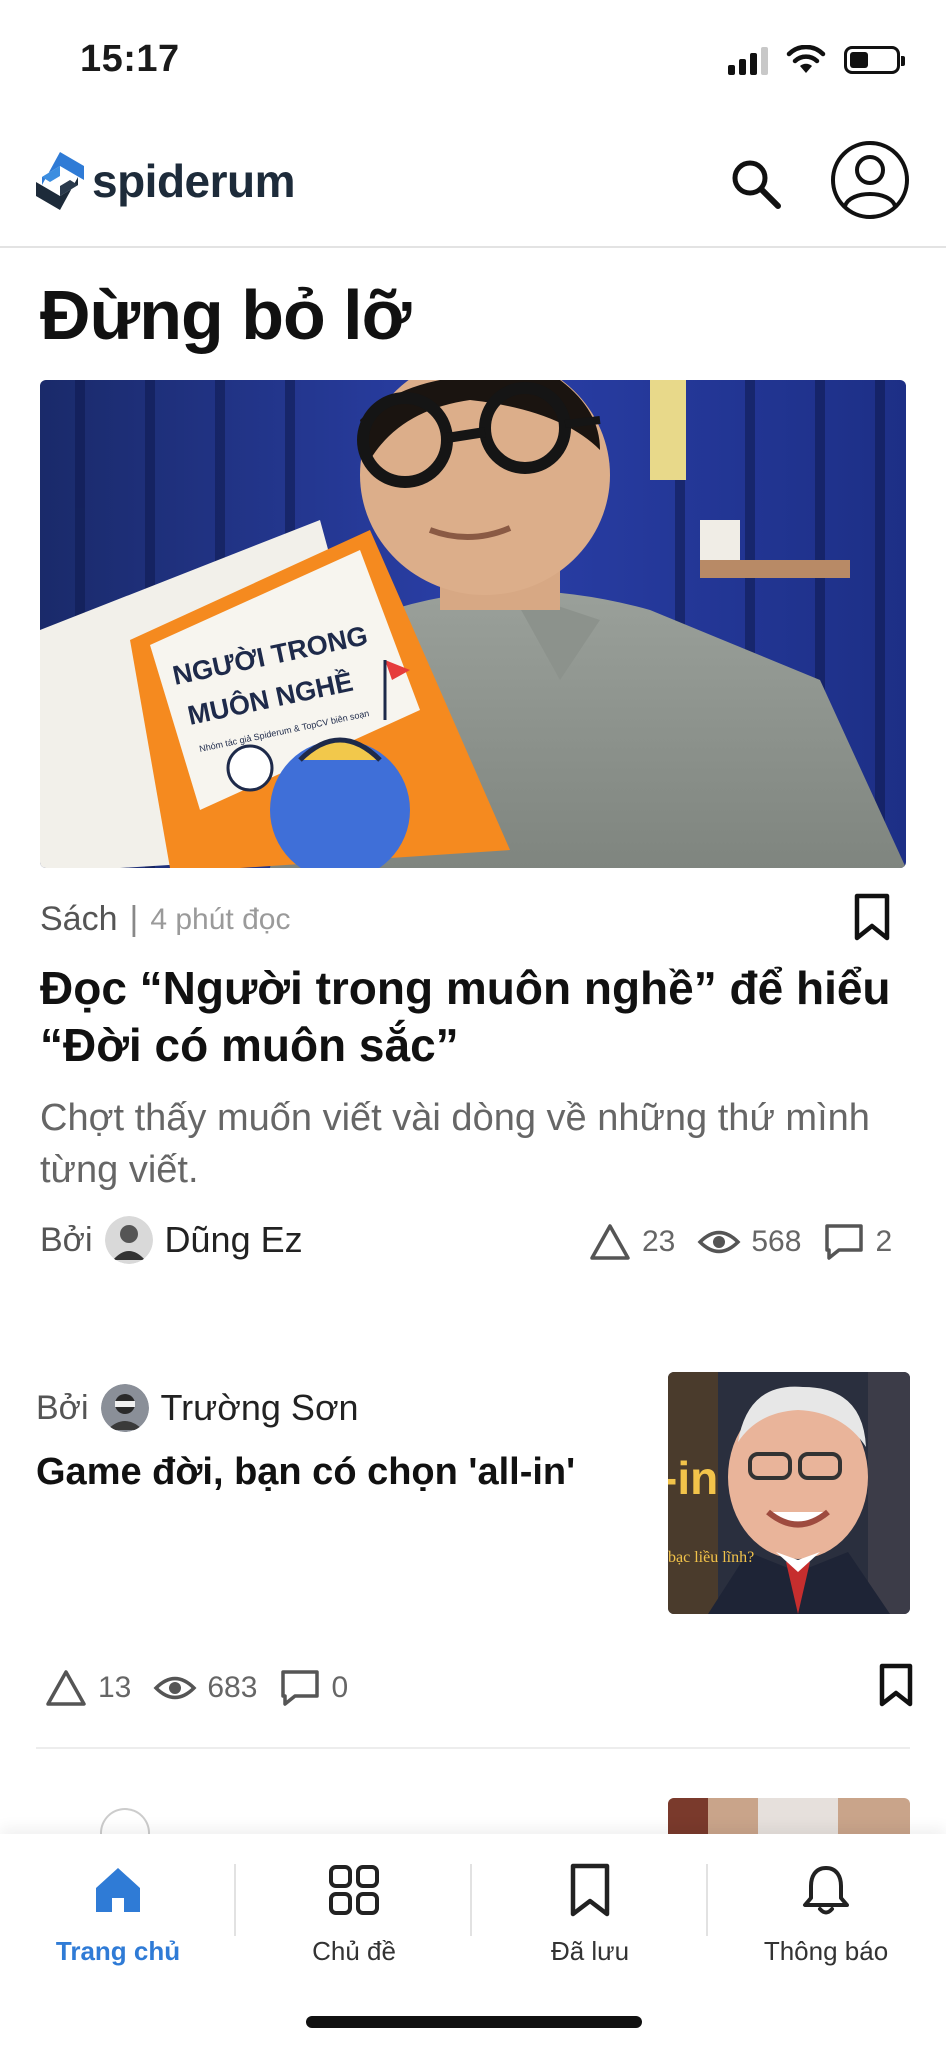 This screenshot has height=2048, width=946. Describe the element at coordinates (79, 919) in the screenshot. I see `category-label: Sách` at that location.